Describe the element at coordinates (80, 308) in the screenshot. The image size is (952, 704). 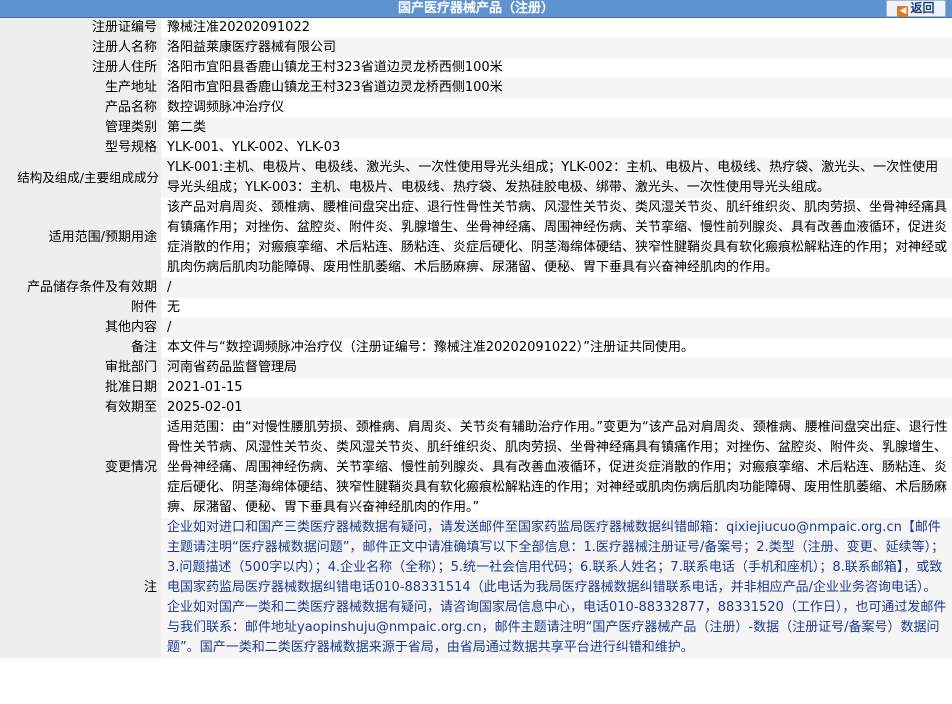
I see `field-label: 附件` at that location.